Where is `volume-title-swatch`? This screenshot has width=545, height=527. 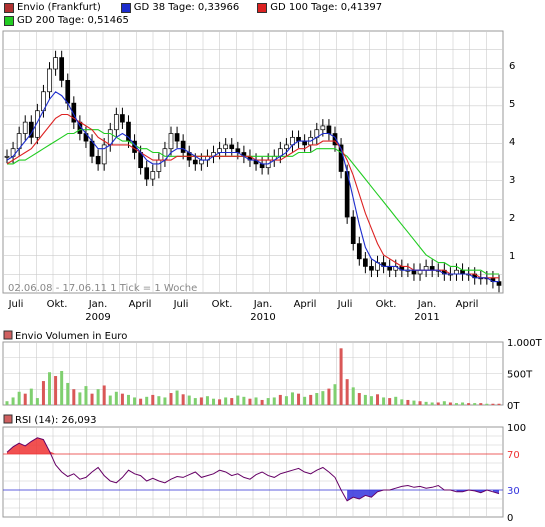 volume-title-swatch is located at coordinates (8, 335).